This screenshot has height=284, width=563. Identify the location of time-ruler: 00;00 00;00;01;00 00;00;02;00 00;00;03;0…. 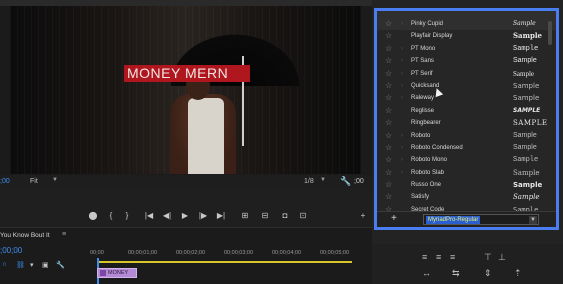
(231, 254).